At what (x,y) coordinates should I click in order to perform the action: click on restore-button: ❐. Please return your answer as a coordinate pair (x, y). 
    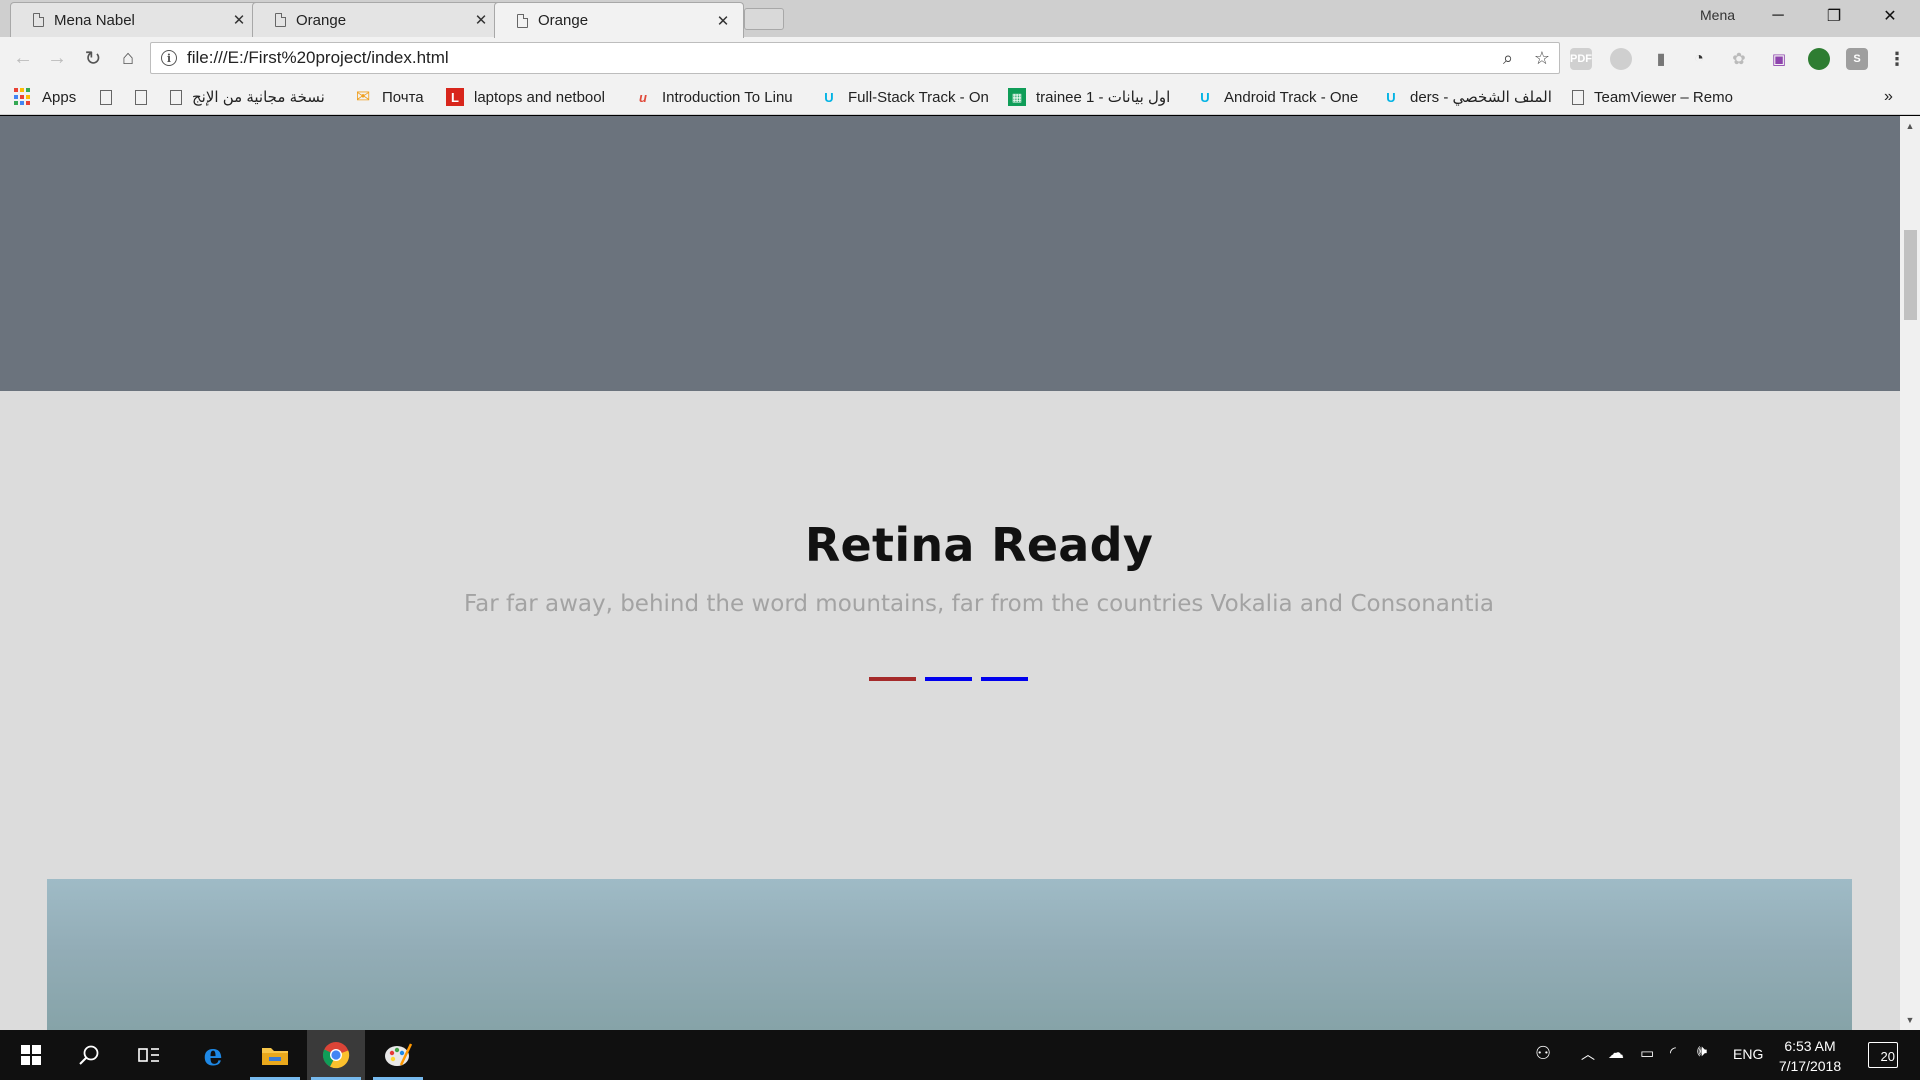
    Looking at the image, I should click on (1834, 16).